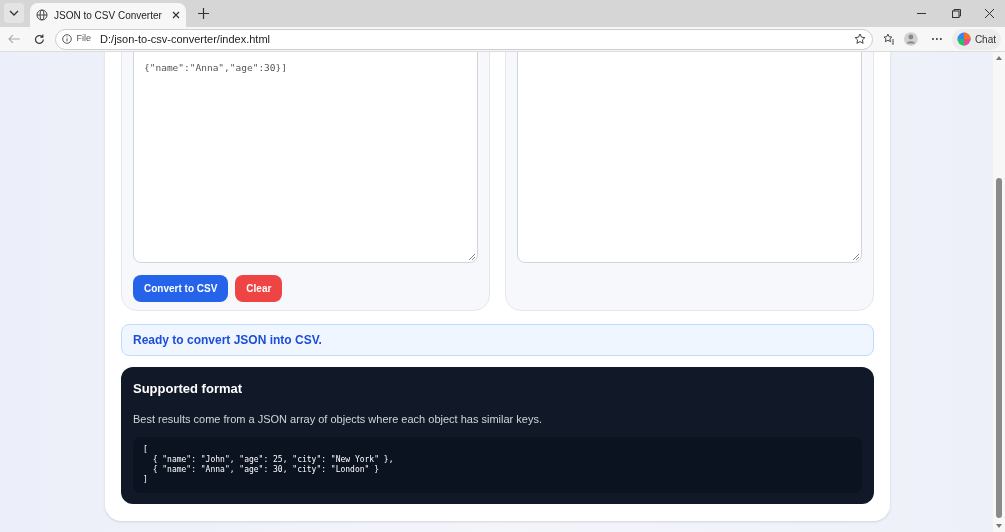 This screenshot has width=1005, height=532. Describe the element at coordinates (42, 15) in the screenshot. I see `globe-icon` at that location.